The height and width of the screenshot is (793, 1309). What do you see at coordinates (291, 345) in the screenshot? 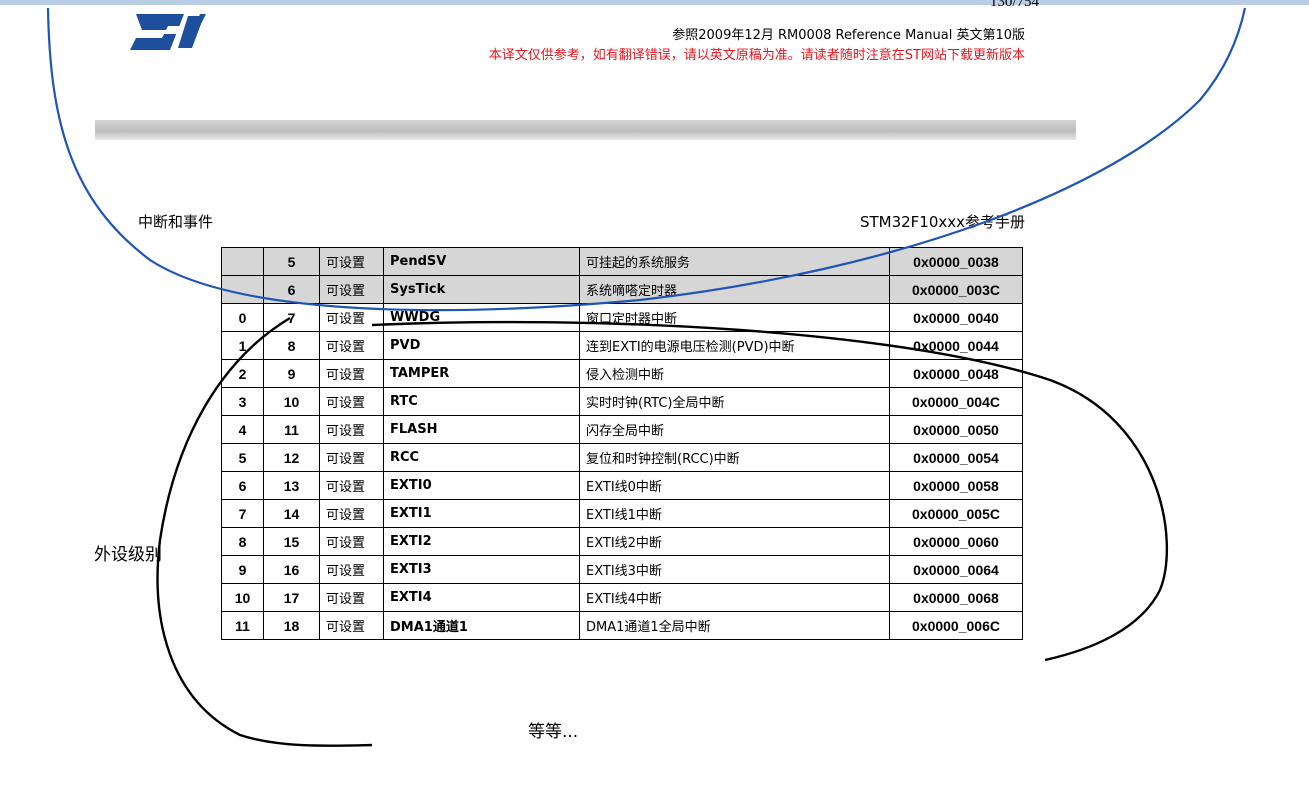
I see `cell-priority: 8` at bounding box center [291, 345].